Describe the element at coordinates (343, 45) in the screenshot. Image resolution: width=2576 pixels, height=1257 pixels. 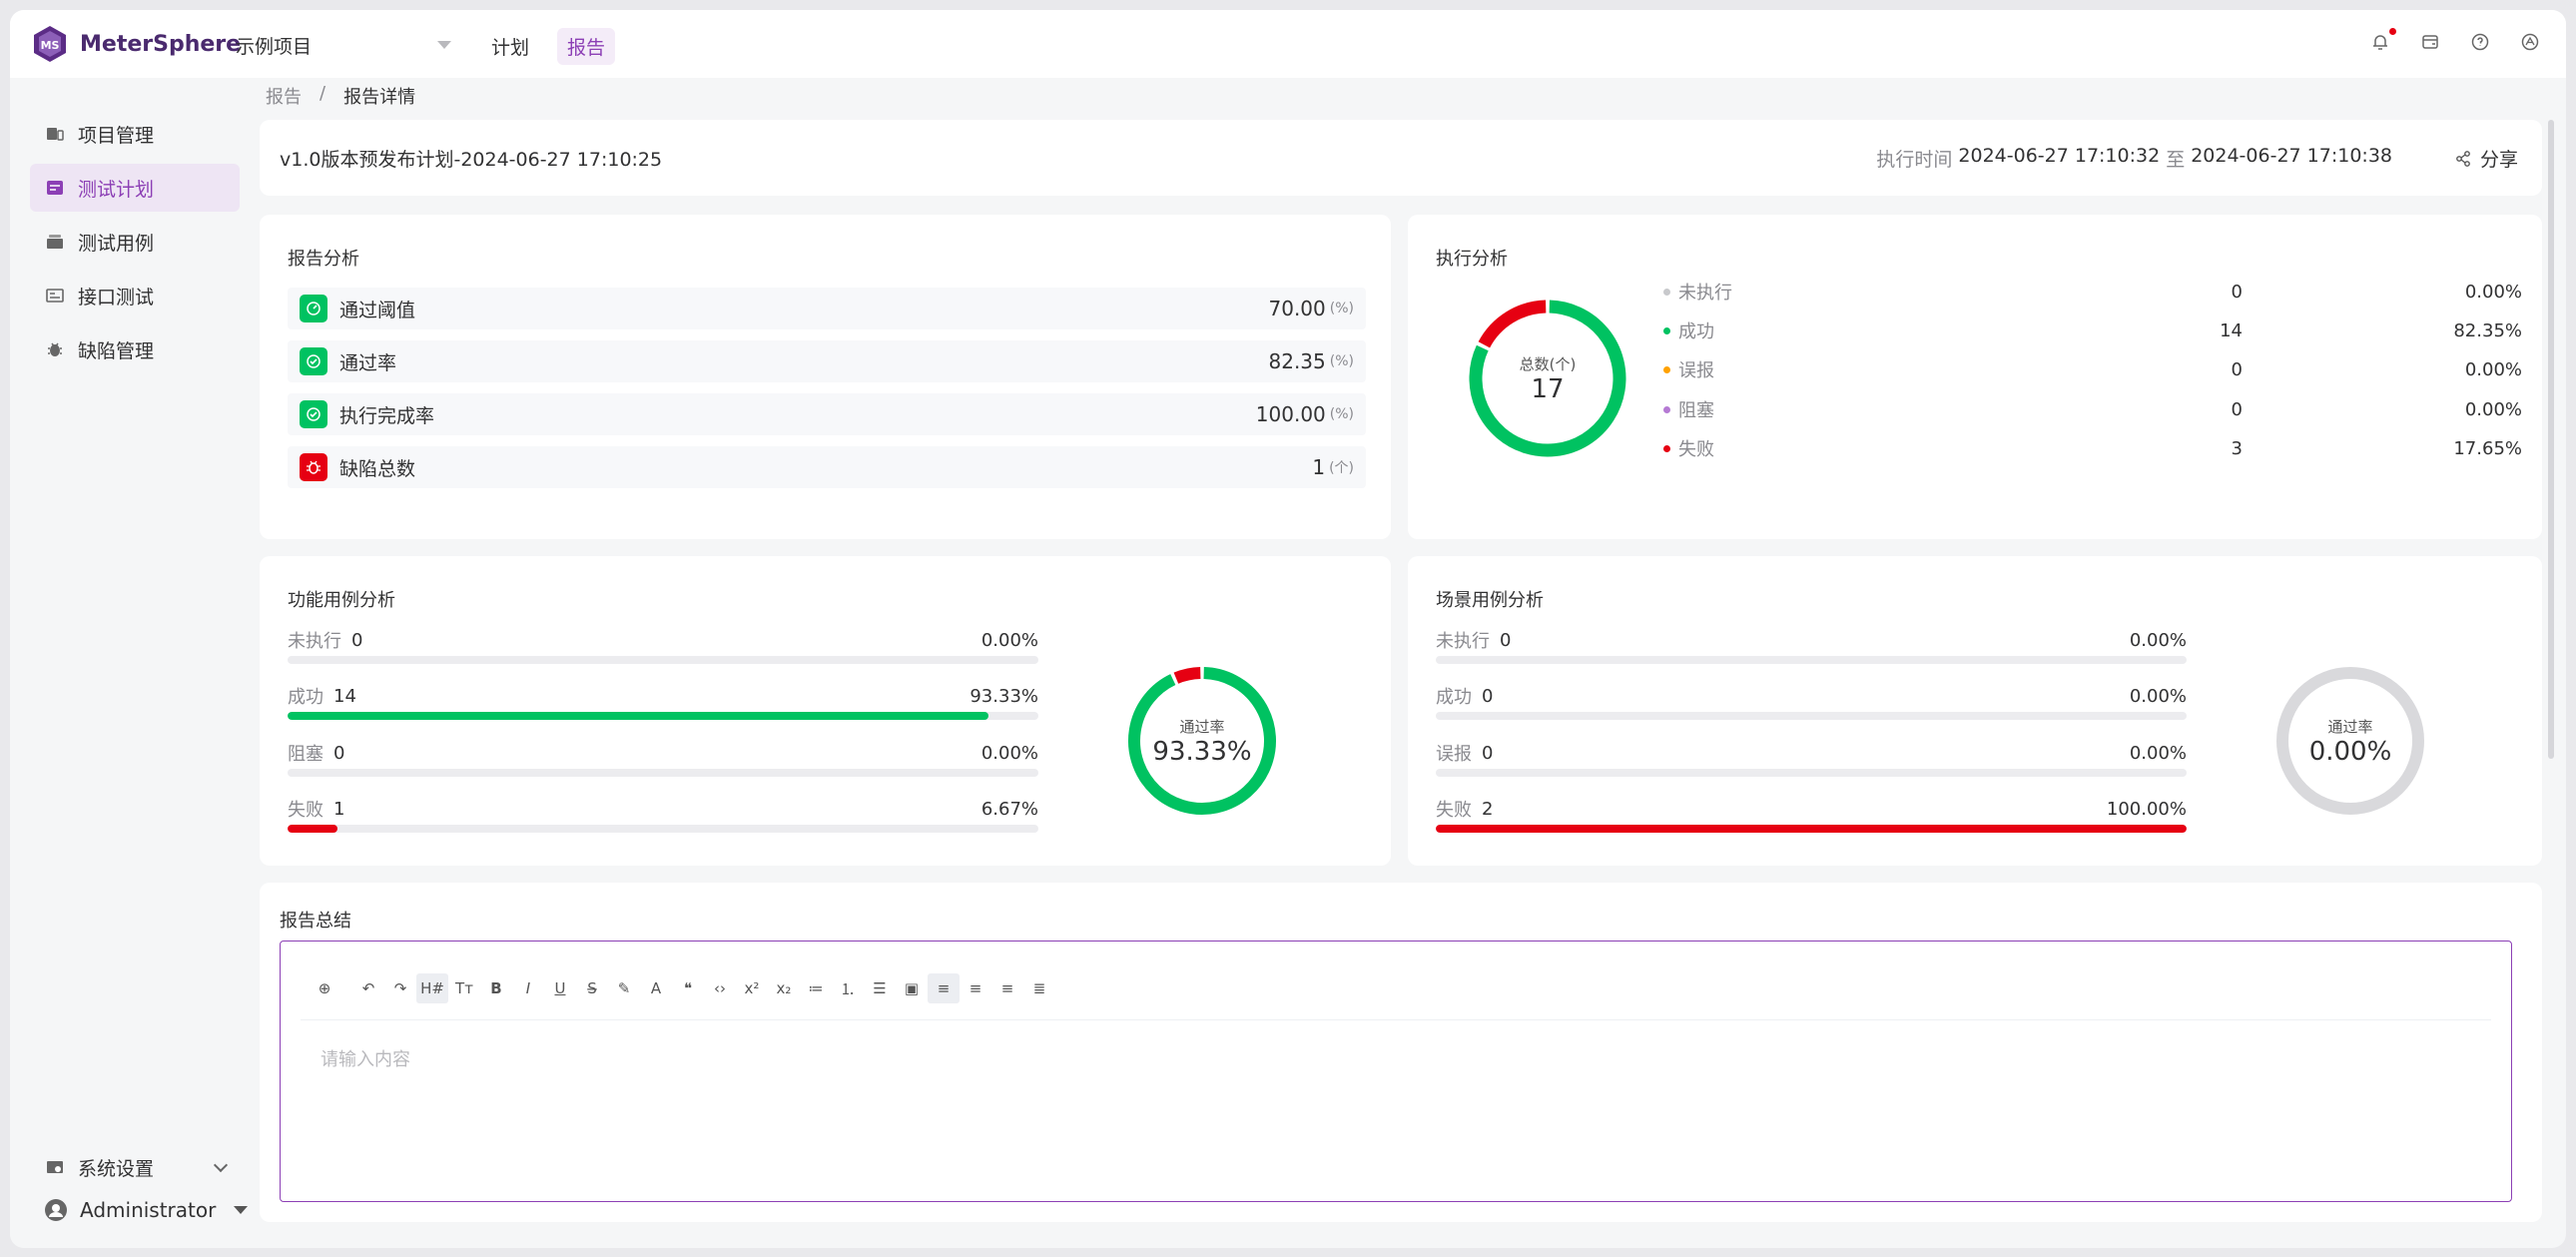
I see `project-select: 示例项目` at that location.